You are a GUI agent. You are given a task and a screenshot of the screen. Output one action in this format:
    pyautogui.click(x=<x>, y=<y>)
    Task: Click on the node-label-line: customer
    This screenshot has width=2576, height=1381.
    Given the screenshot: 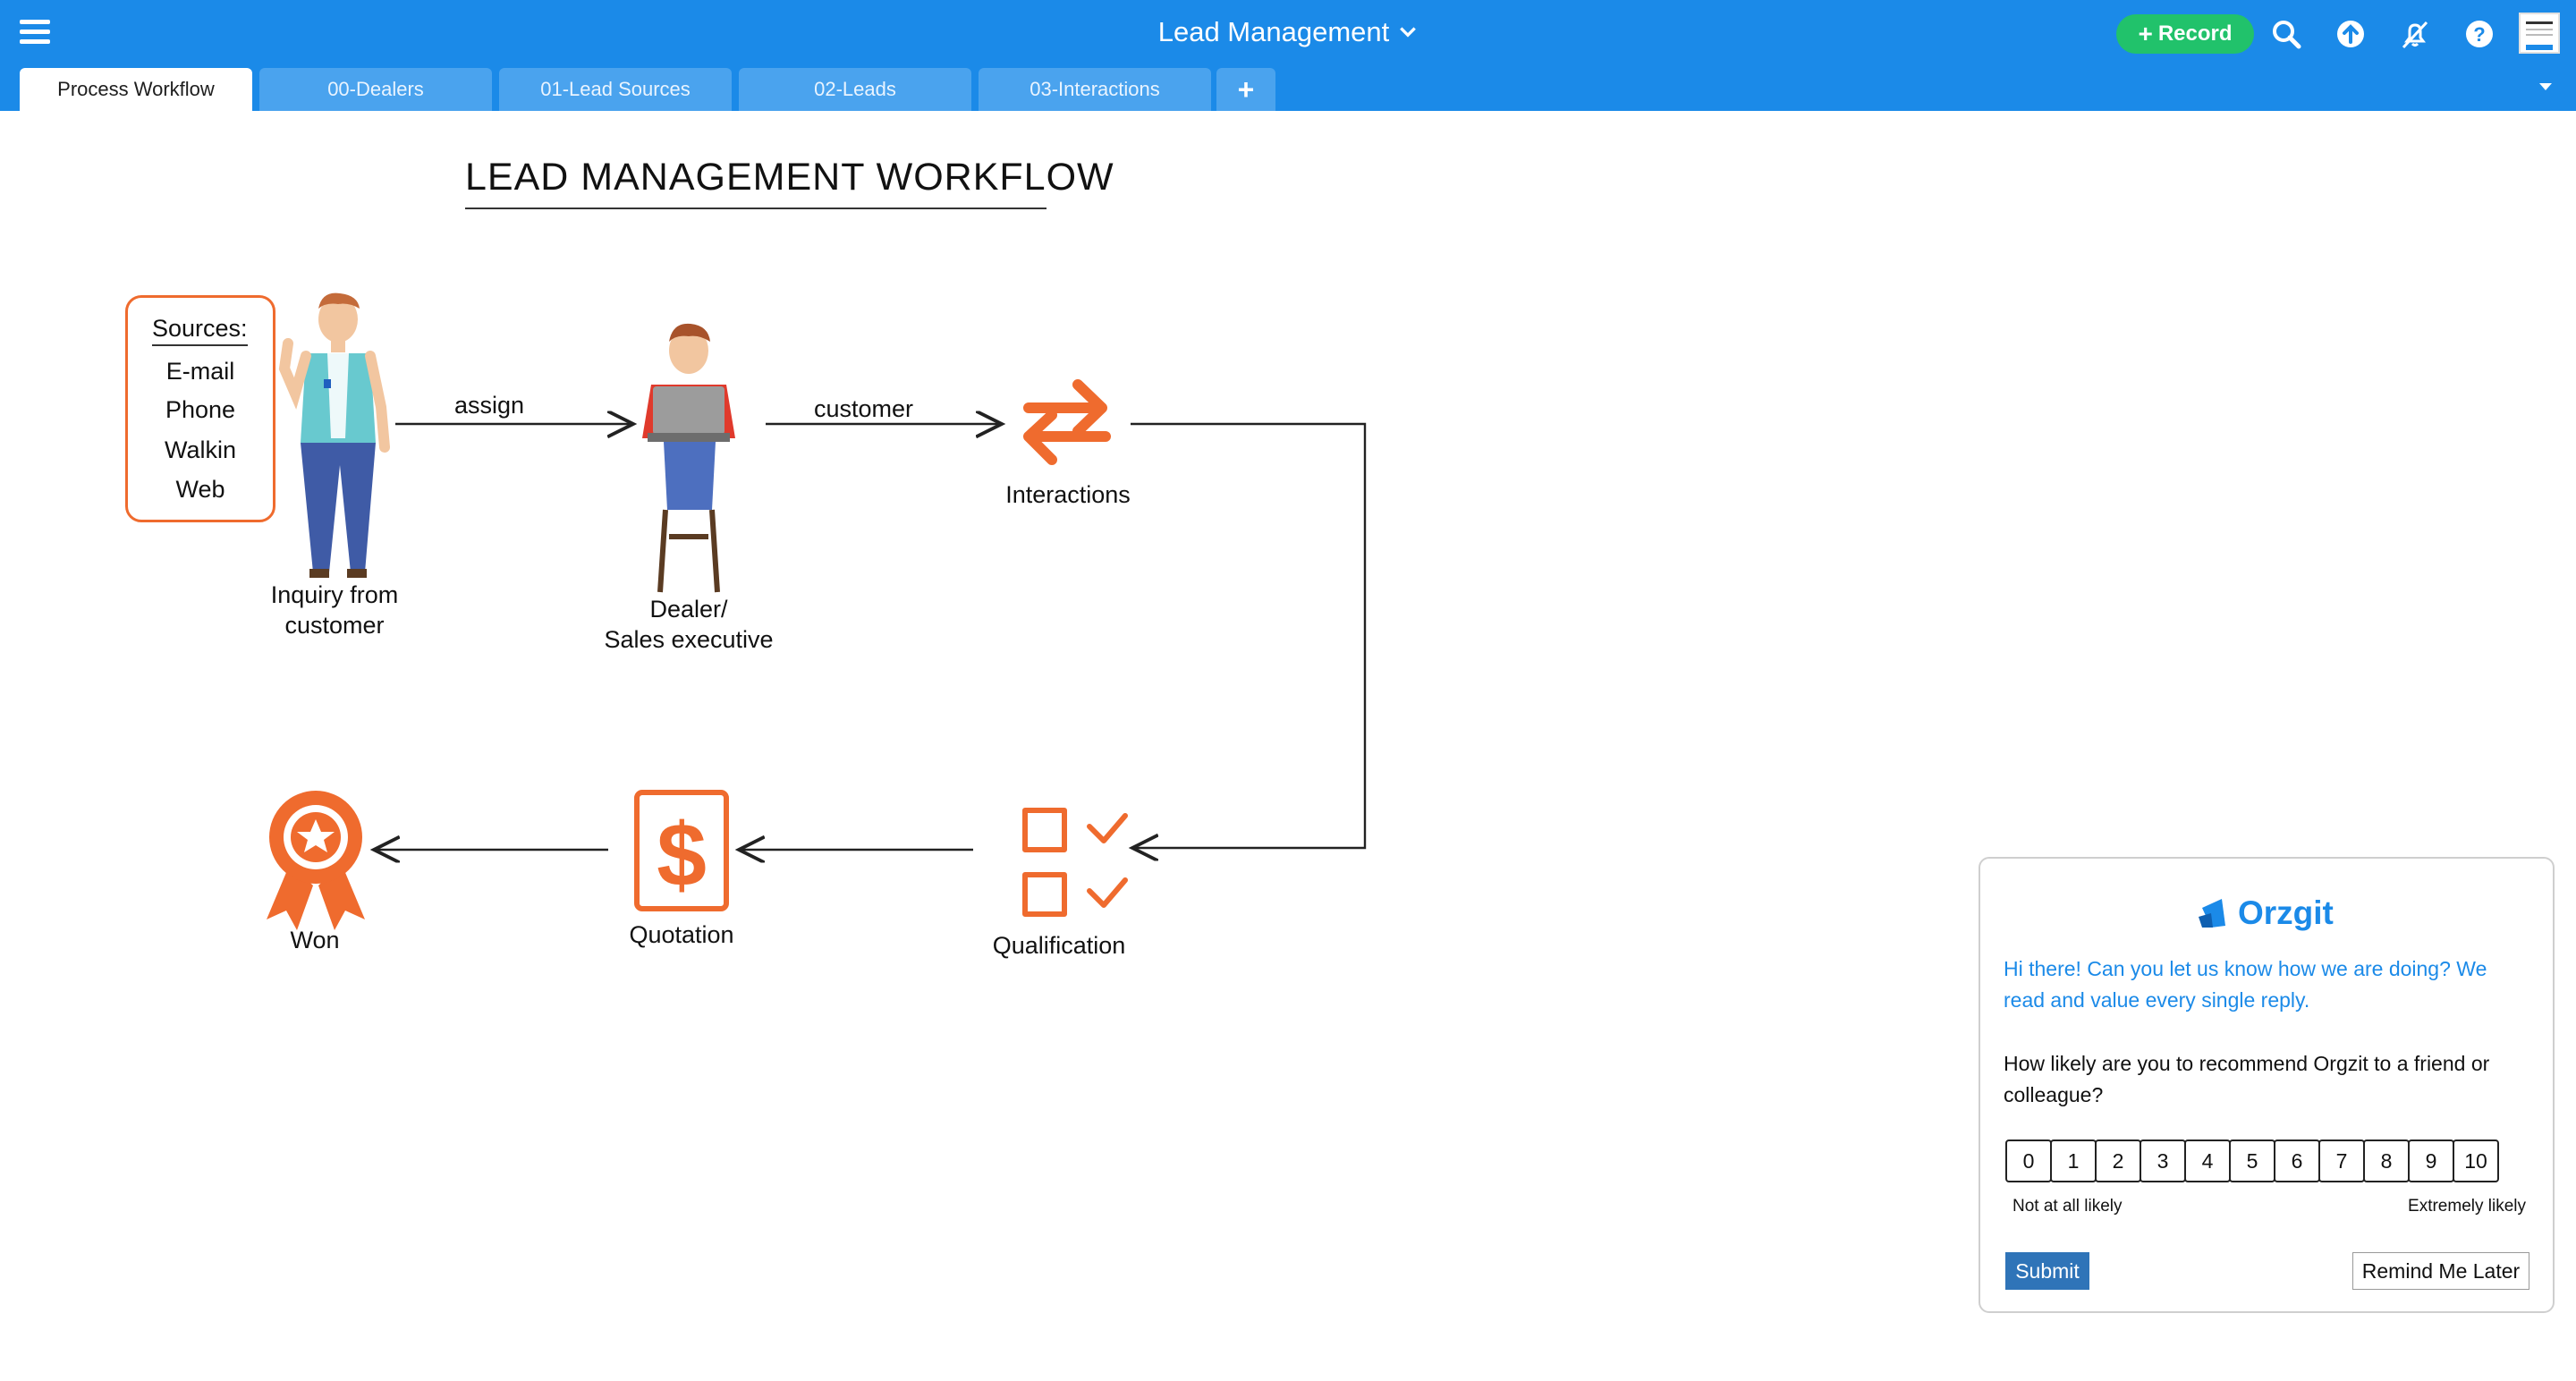 What is the action you would take?
    pyautogui.click(x=334, y=625)
    